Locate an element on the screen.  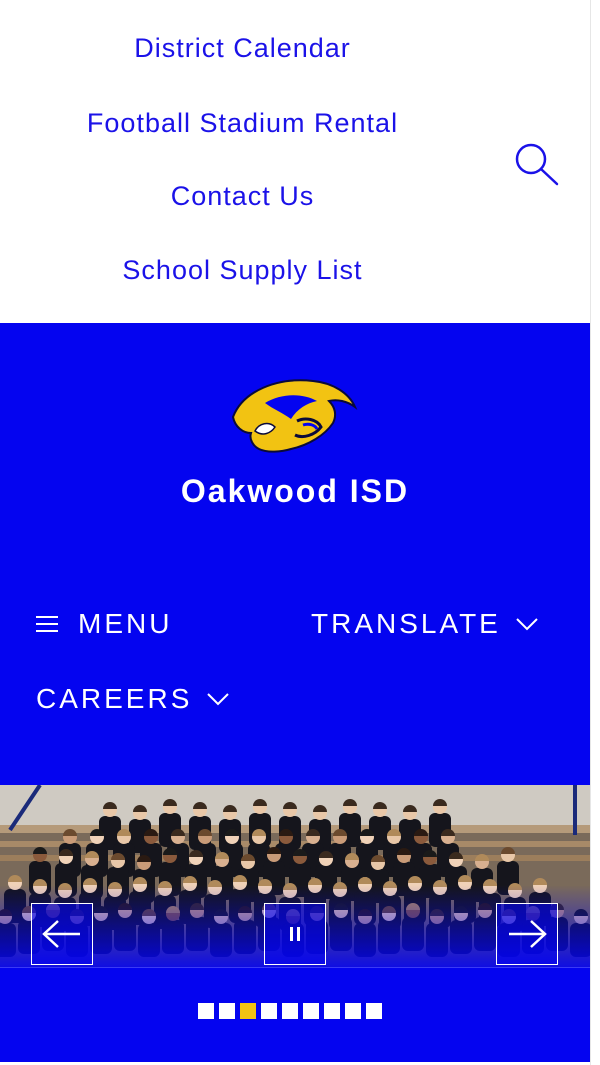
pause-icon is located at coordinates (295, 934).